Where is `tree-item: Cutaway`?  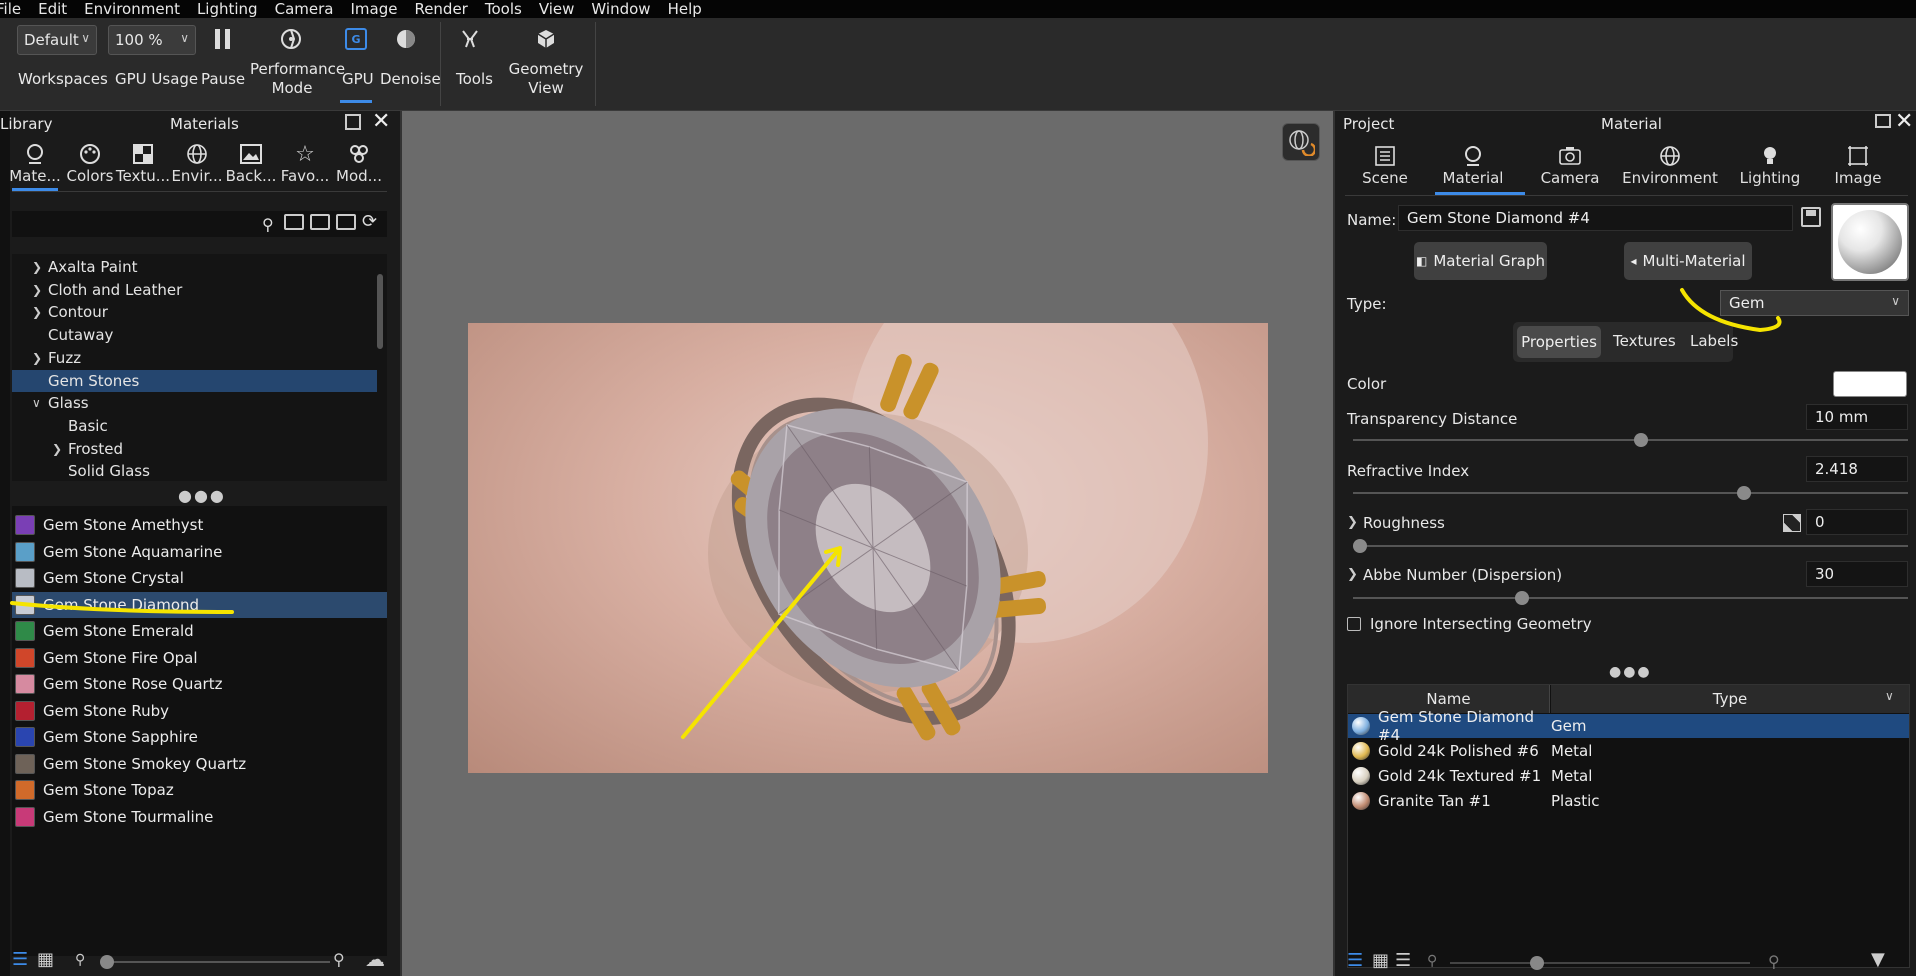 tree-item: Cutaway is located at coordinates (194, 335).